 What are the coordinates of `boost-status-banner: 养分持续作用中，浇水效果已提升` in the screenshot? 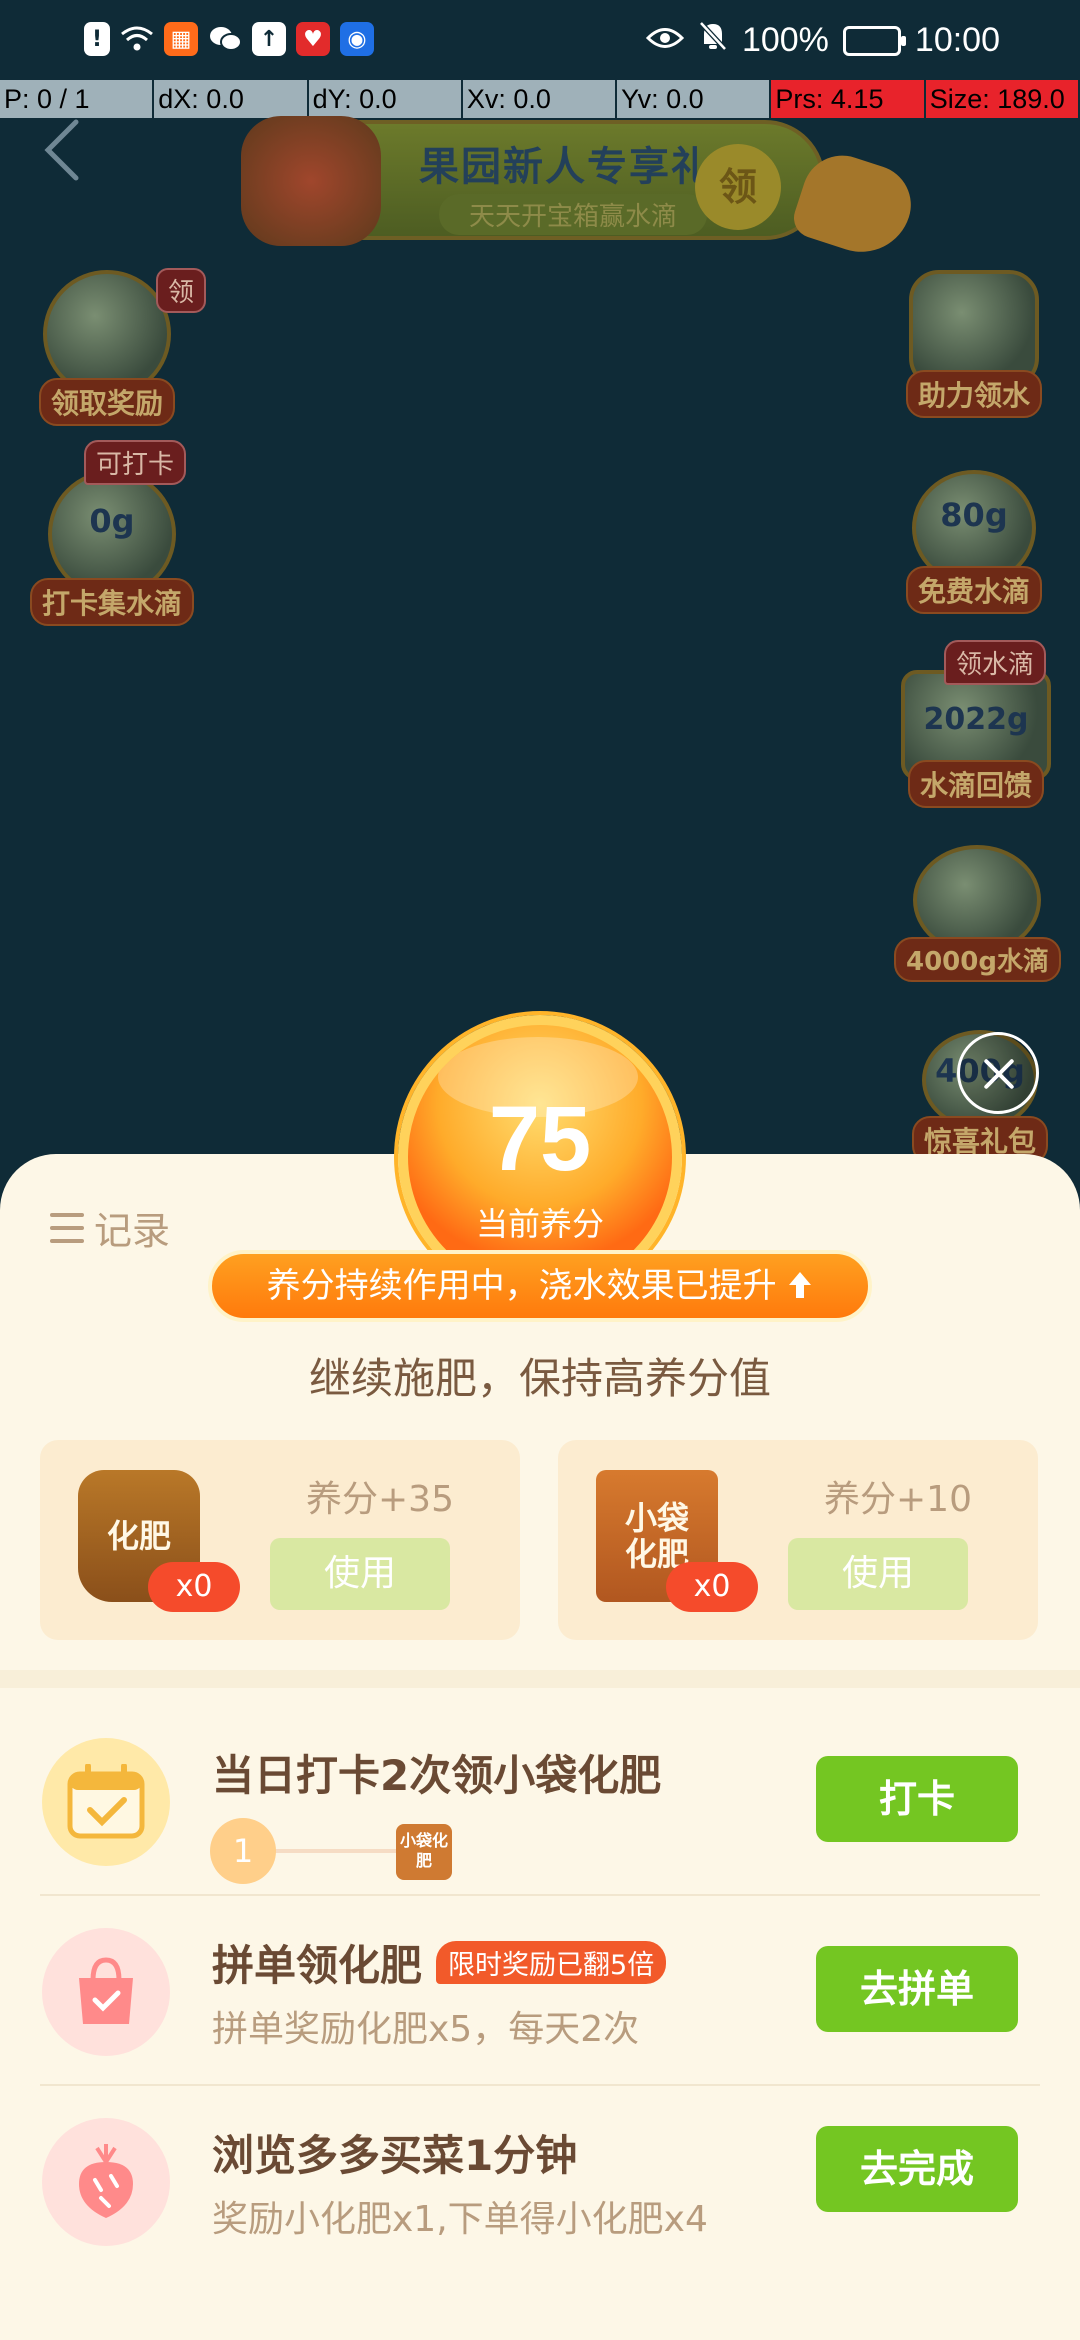 It's located at (540, 1286).